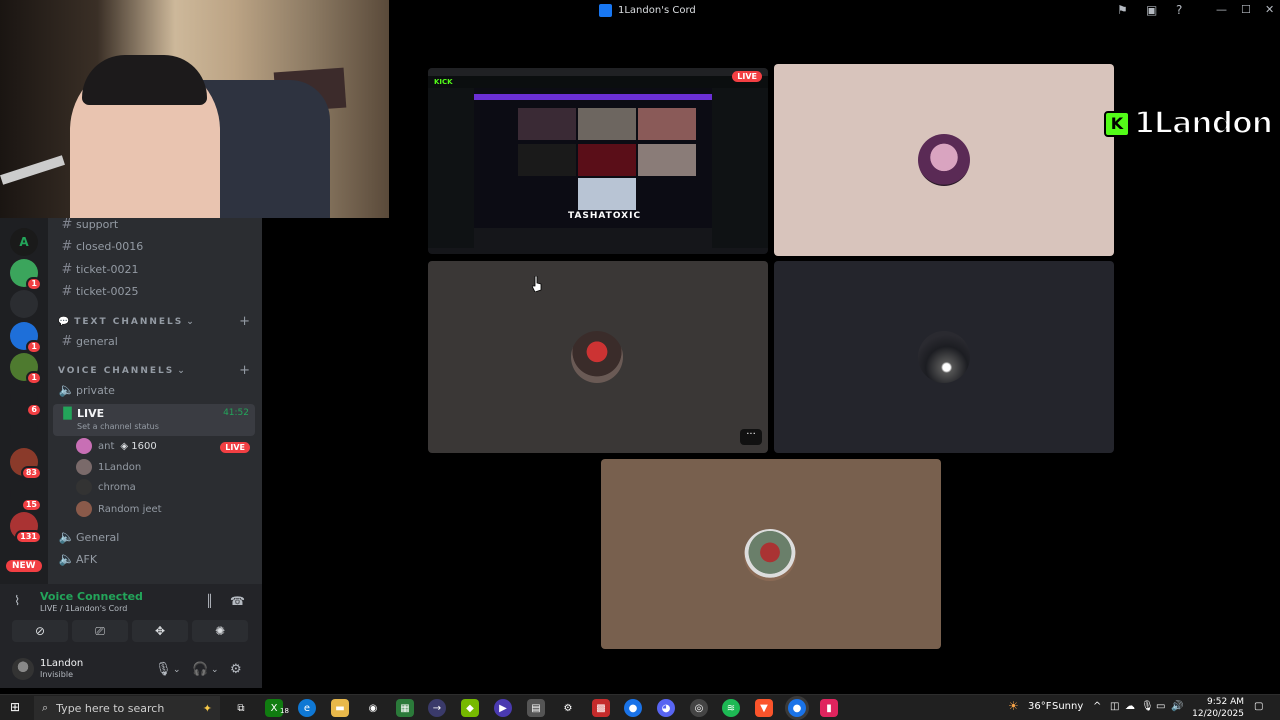 The height and width of the screenshot is (720, 1280). Describe the element at coordinates (633, 708) in the screenshot. I see `chrome-icon: ●` at that location.